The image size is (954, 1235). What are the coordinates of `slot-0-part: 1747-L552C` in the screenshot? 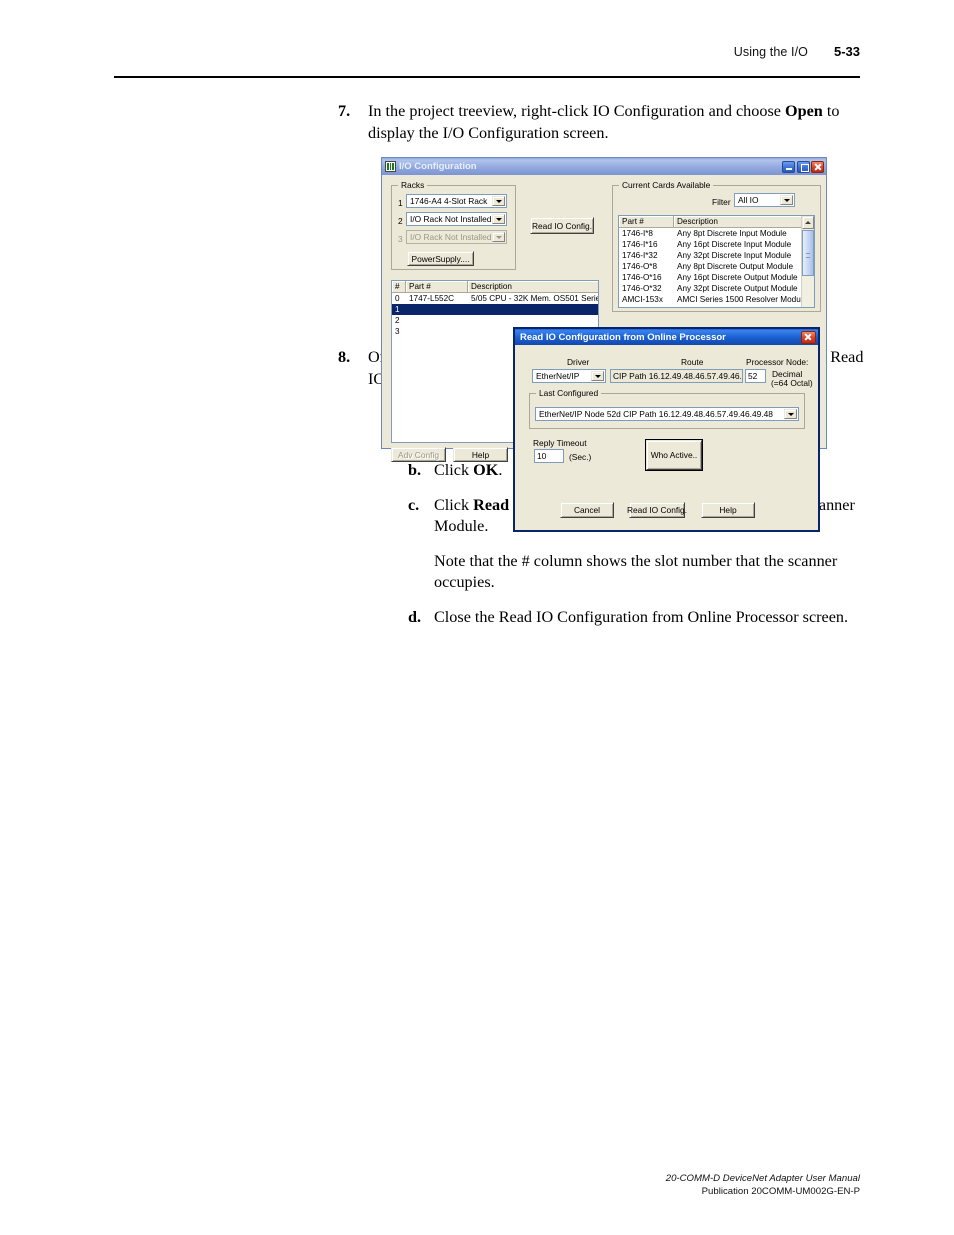 It's located at (432, 298).